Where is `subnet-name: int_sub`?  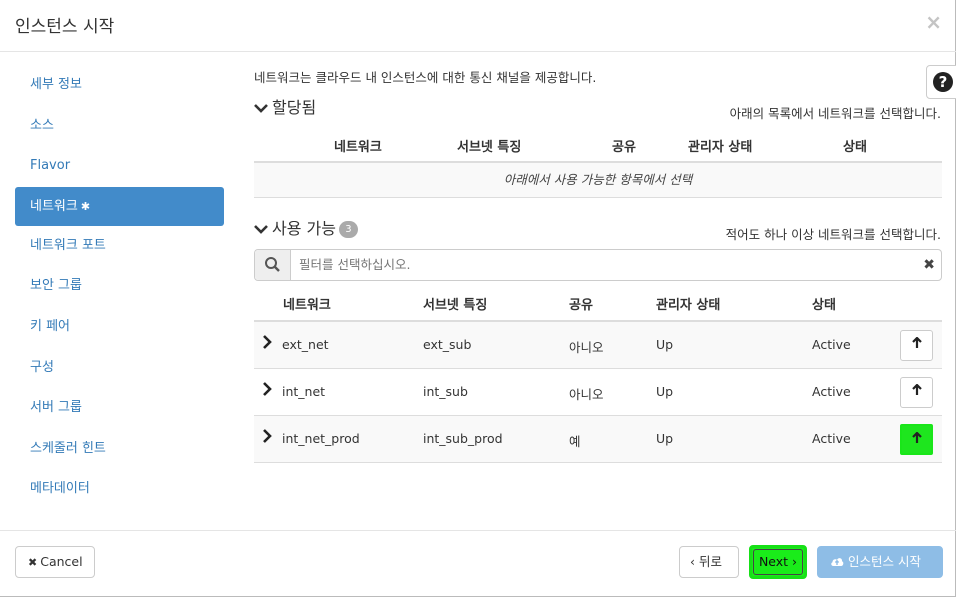
subnet-name: int_sub is located at coordinates (445, 391).